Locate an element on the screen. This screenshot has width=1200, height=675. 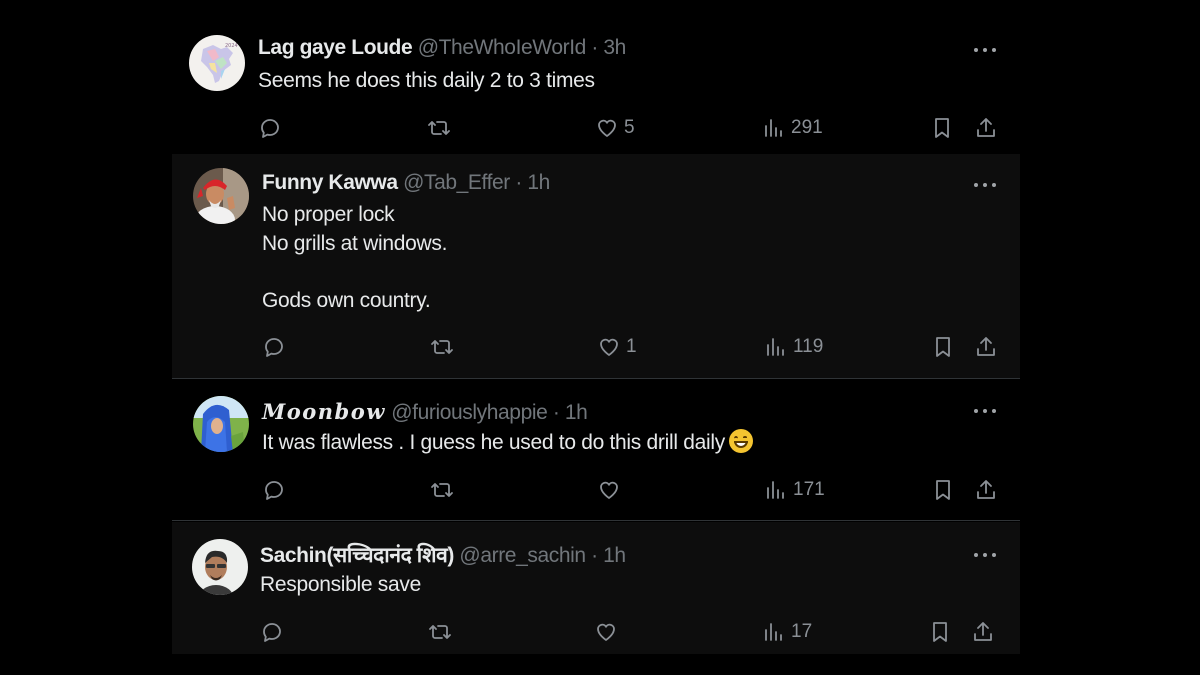
tweet-text: Seems he does this daily 2 to 3 times is located at coordinates (426, 81).